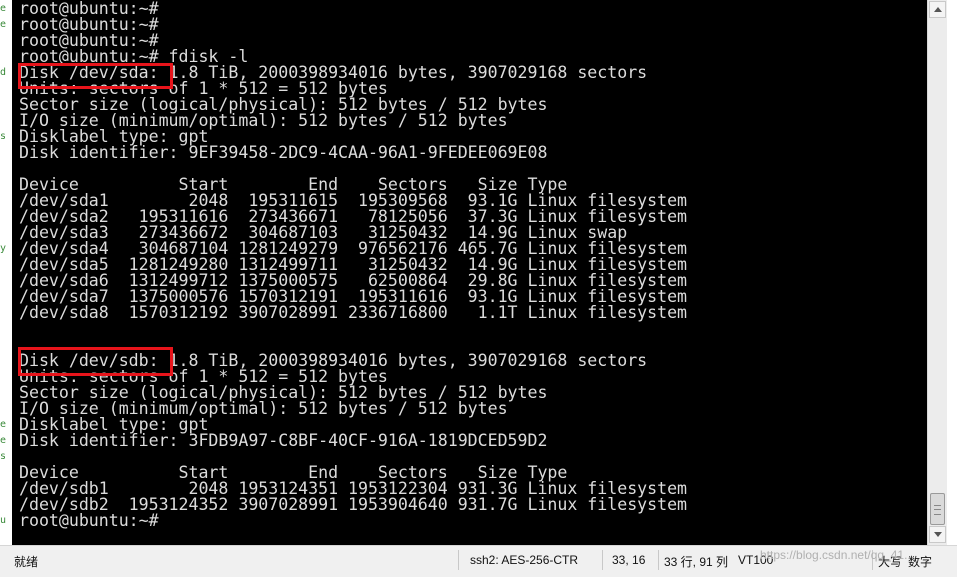 This screenshot has width=957, height=577. I want to click on right-gutter, so click(952, 272).